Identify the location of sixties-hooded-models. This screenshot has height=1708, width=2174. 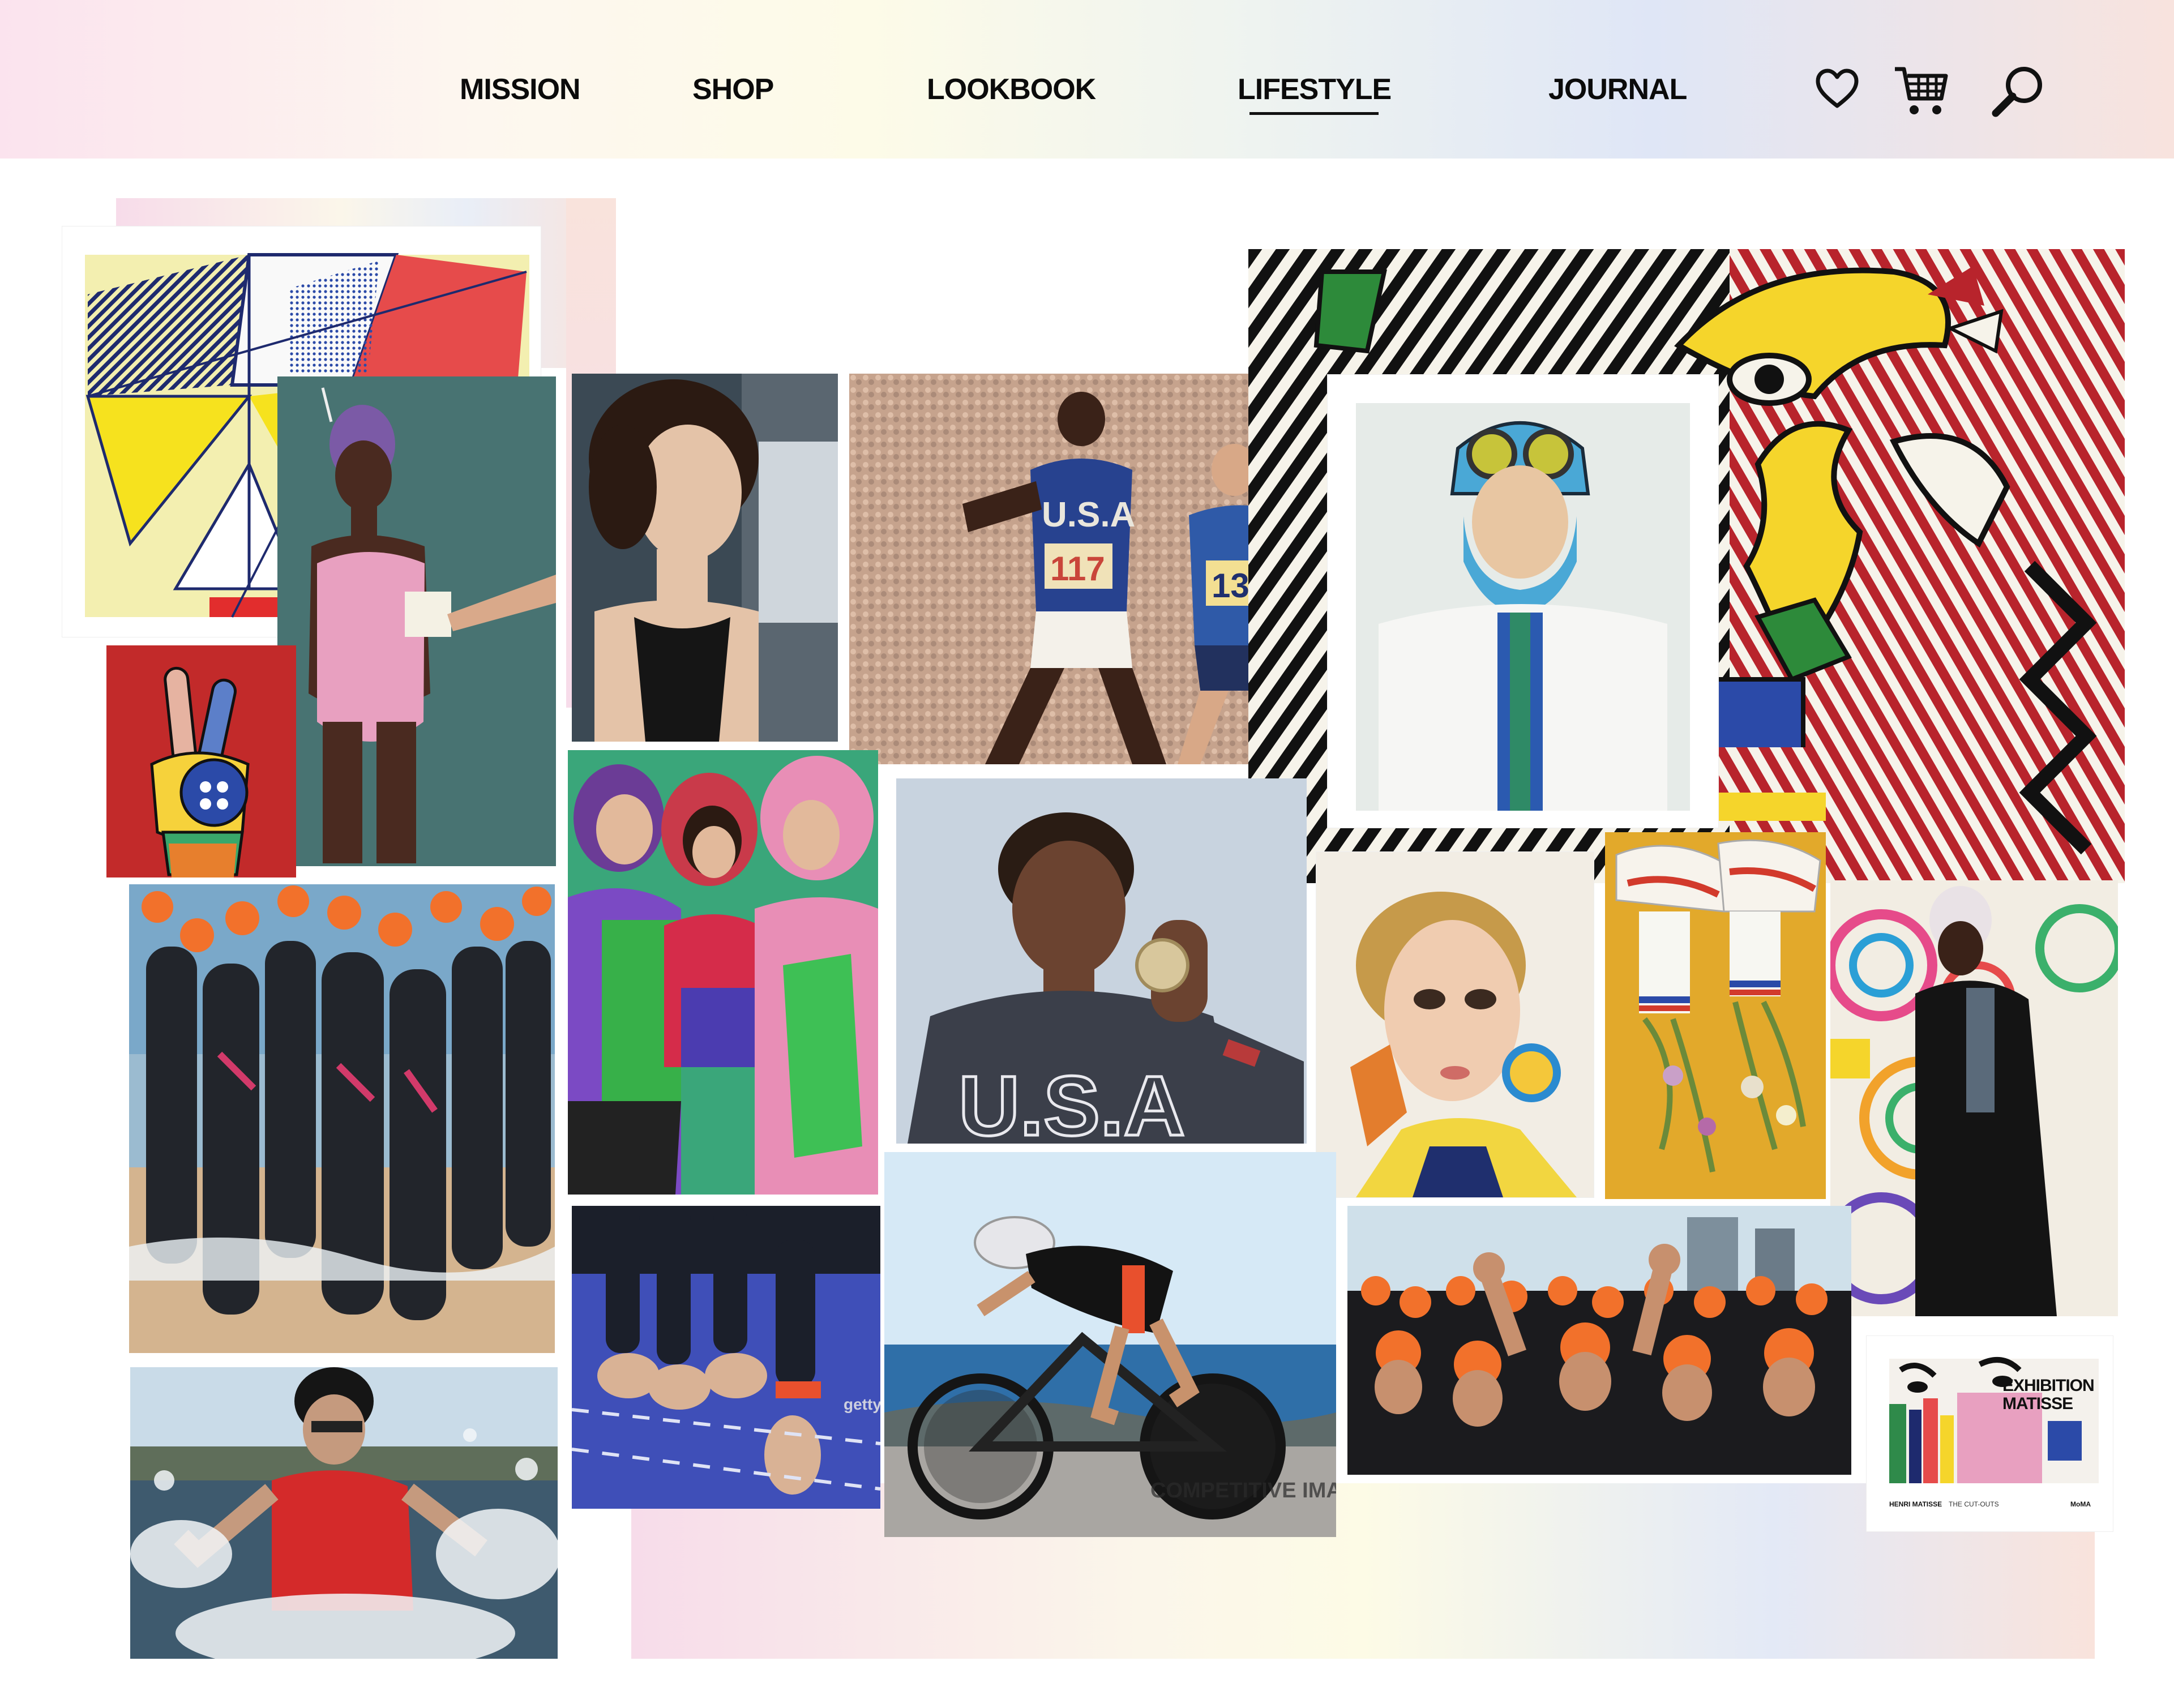
(723, 972).